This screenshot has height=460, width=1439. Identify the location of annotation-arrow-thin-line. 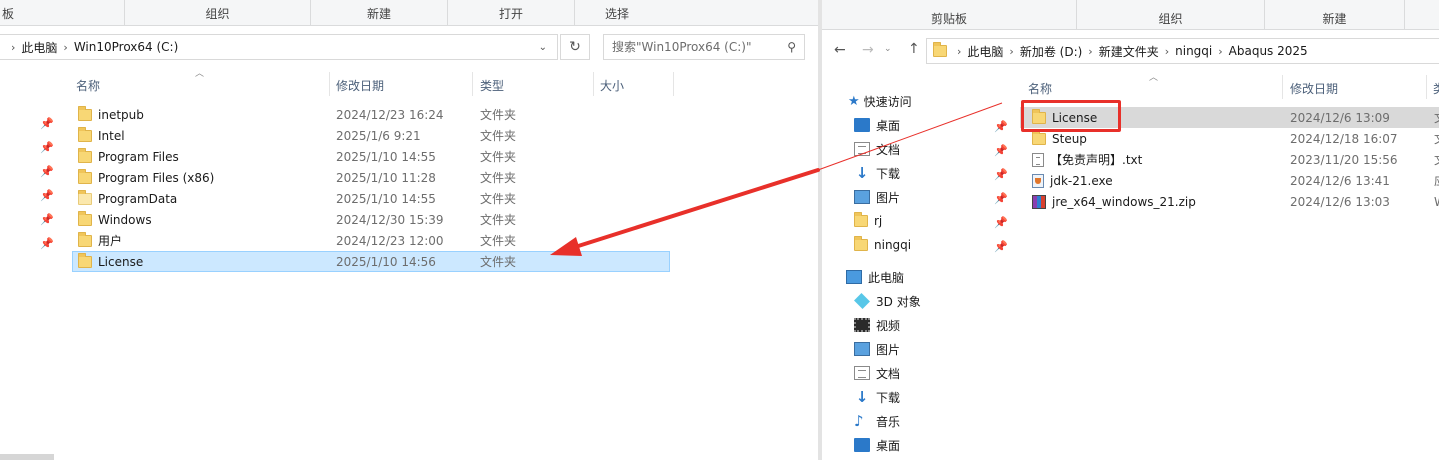
(910, 136).